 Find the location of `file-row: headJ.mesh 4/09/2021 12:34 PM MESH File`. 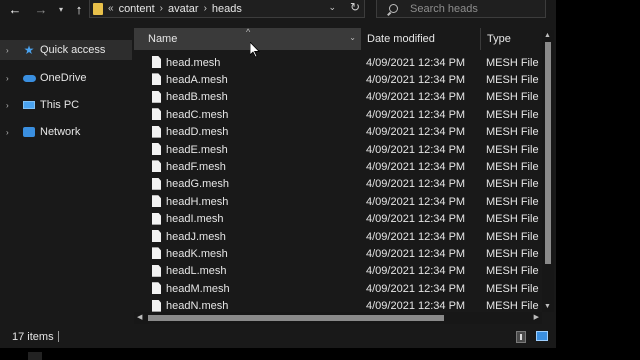

file-row: headJ.mesh 4/09/2021 12:34 PM MESH File is located at coordinates (338, 236).